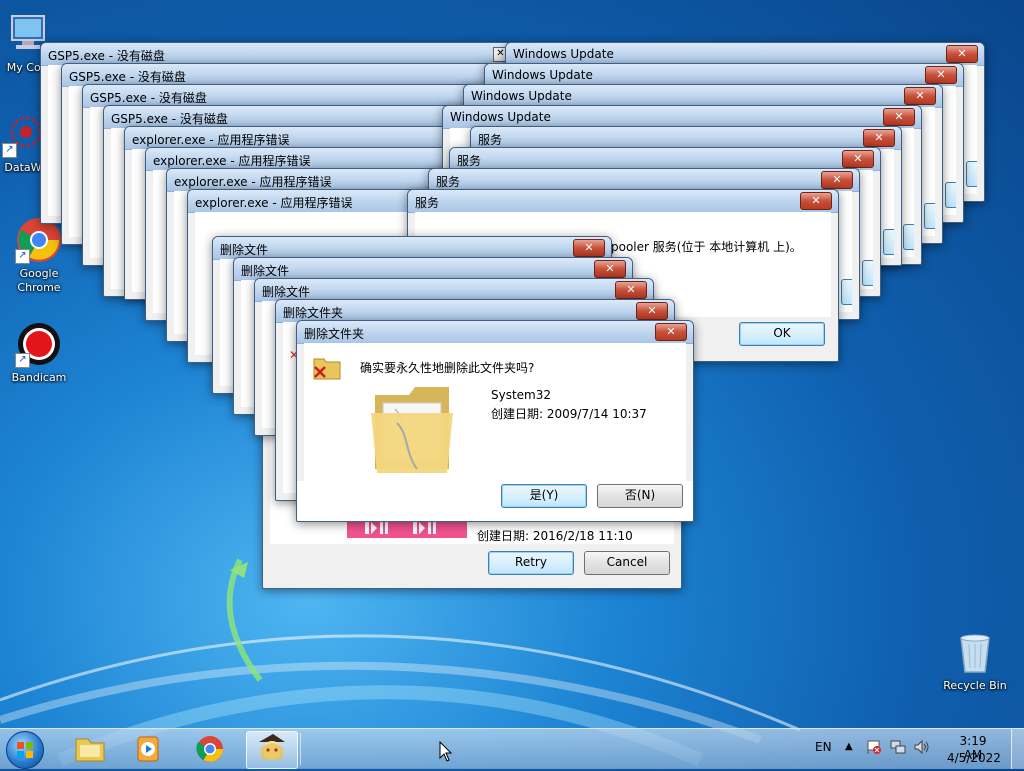  I want to click on service-message: pooler 服务(位于 本地计算机 上)。, so click(706, 247).